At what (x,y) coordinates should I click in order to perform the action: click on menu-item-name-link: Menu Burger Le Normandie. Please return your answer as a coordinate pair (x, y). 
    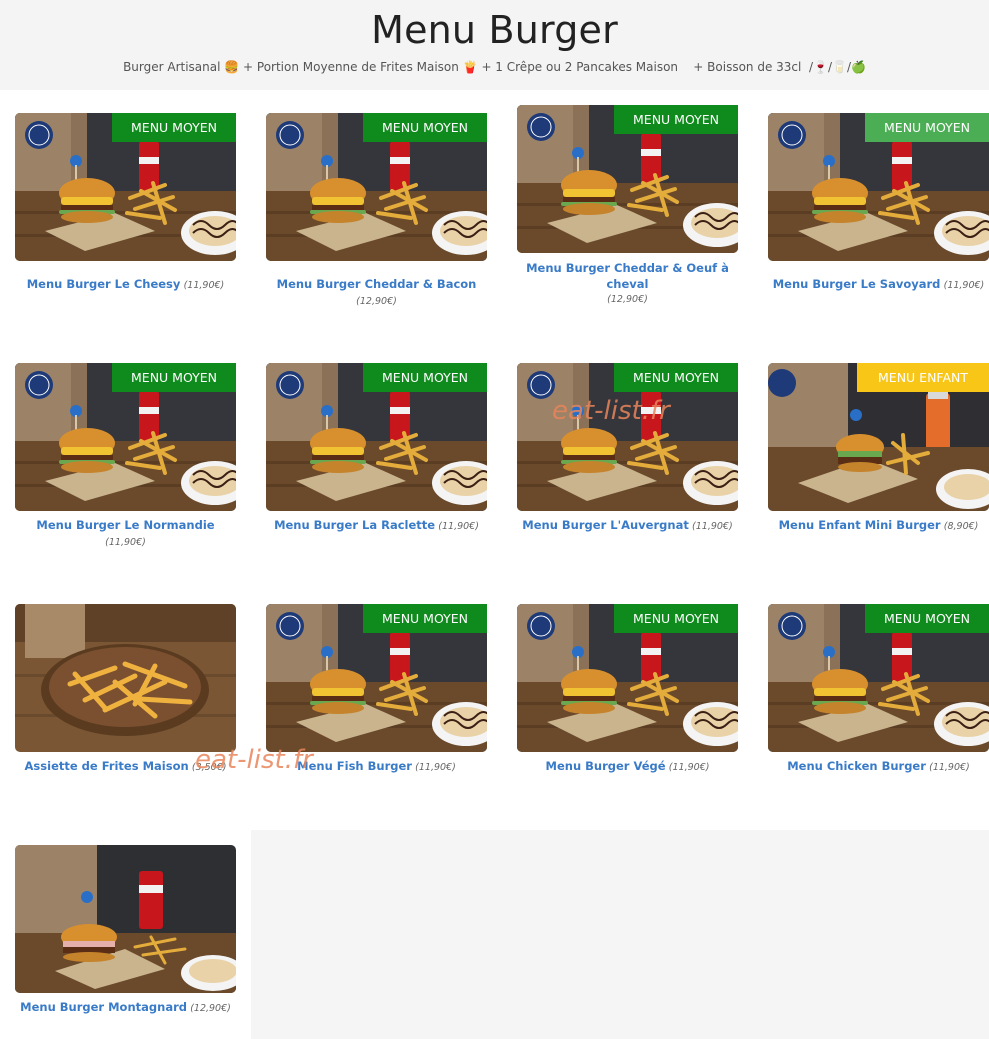
    Looking at the image, I should click on (125, 525).